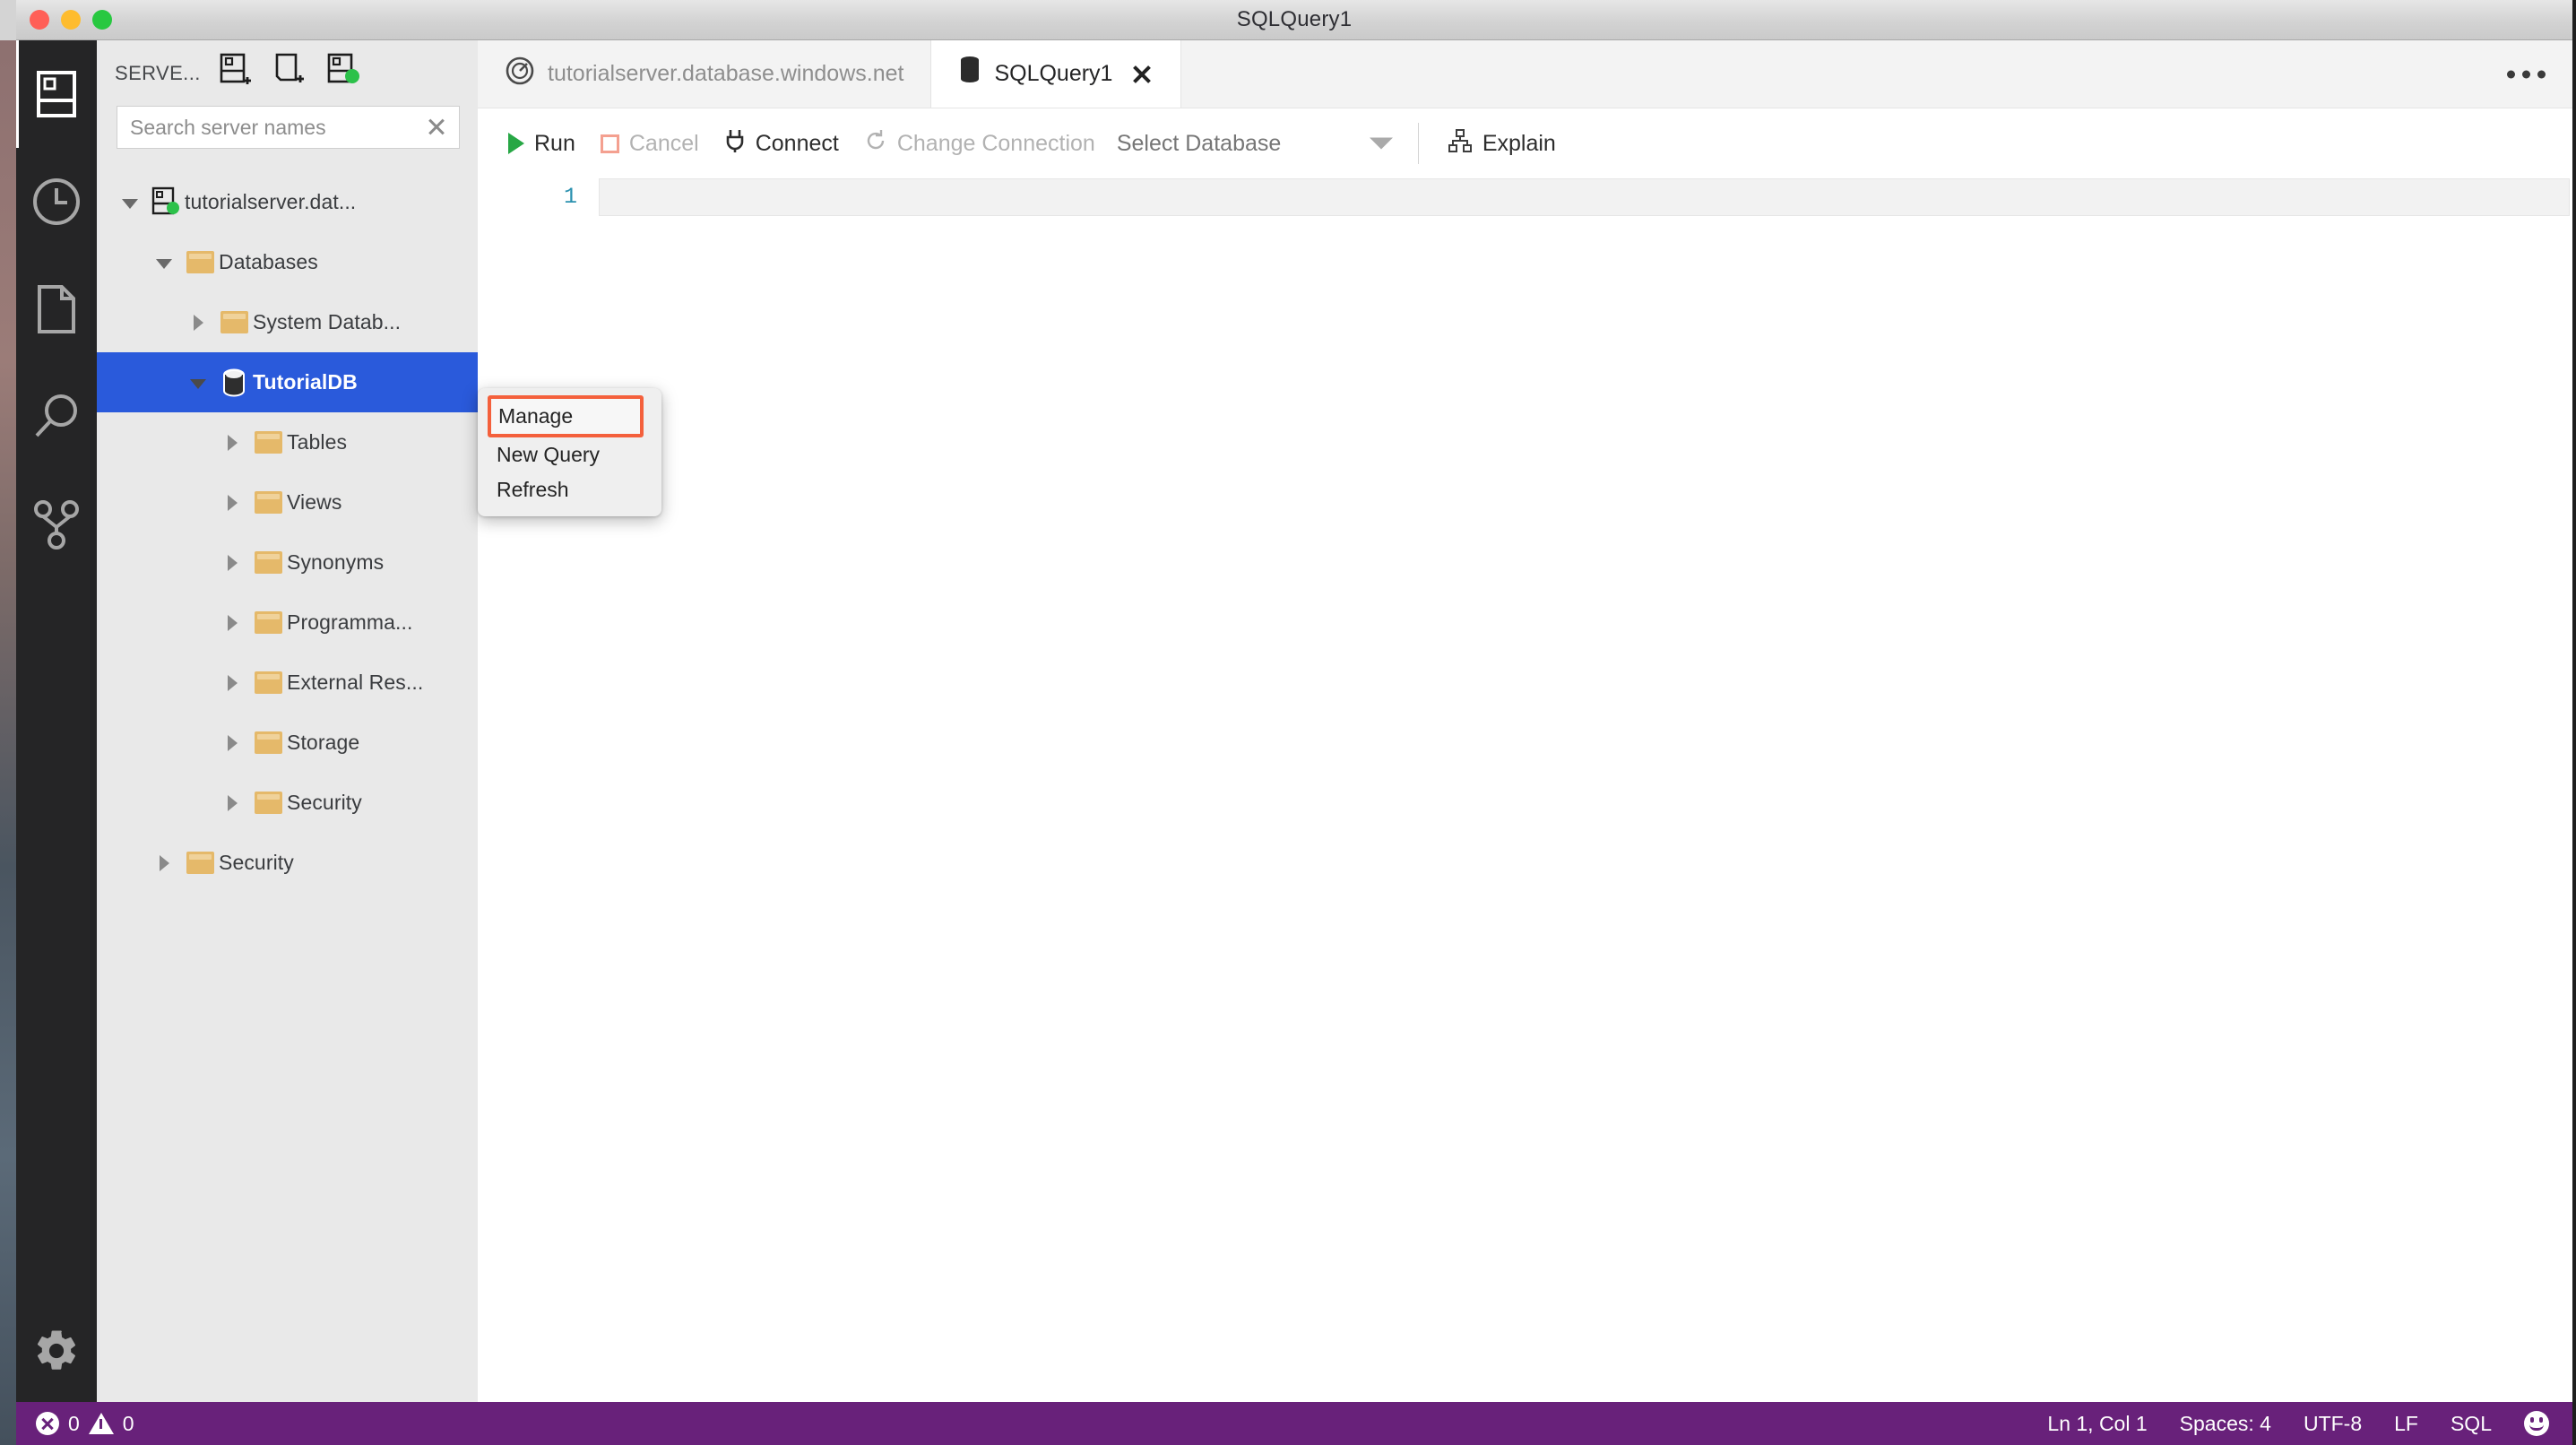 This screenshot has height=1445, width=2576. Describe the element at coordinates (1142, 74) in the screenshot. I see `close-tab-icon` at that location.